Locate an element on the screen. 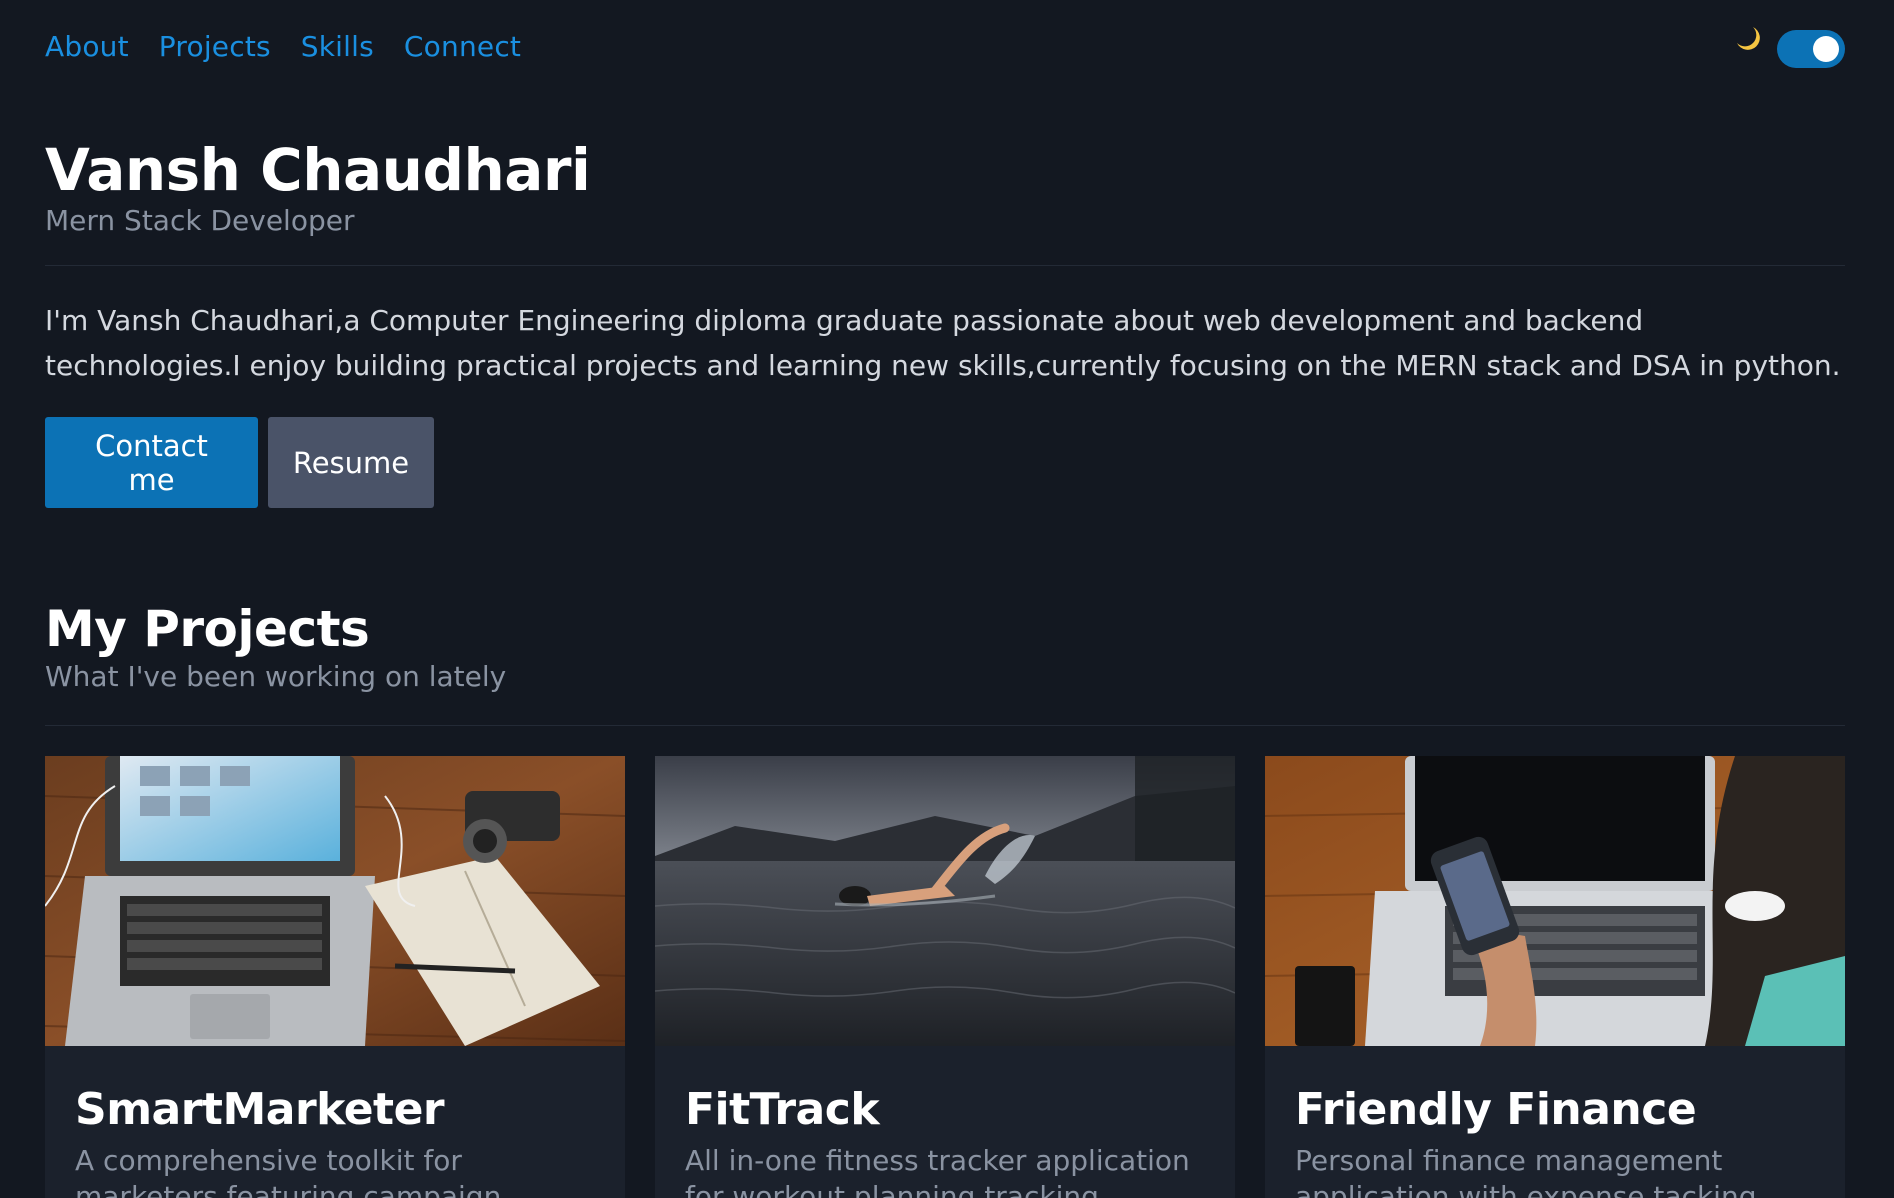 The width and height of the screenshot is (1894, 1198). moon-icon is located at coordinates (1748, 39).